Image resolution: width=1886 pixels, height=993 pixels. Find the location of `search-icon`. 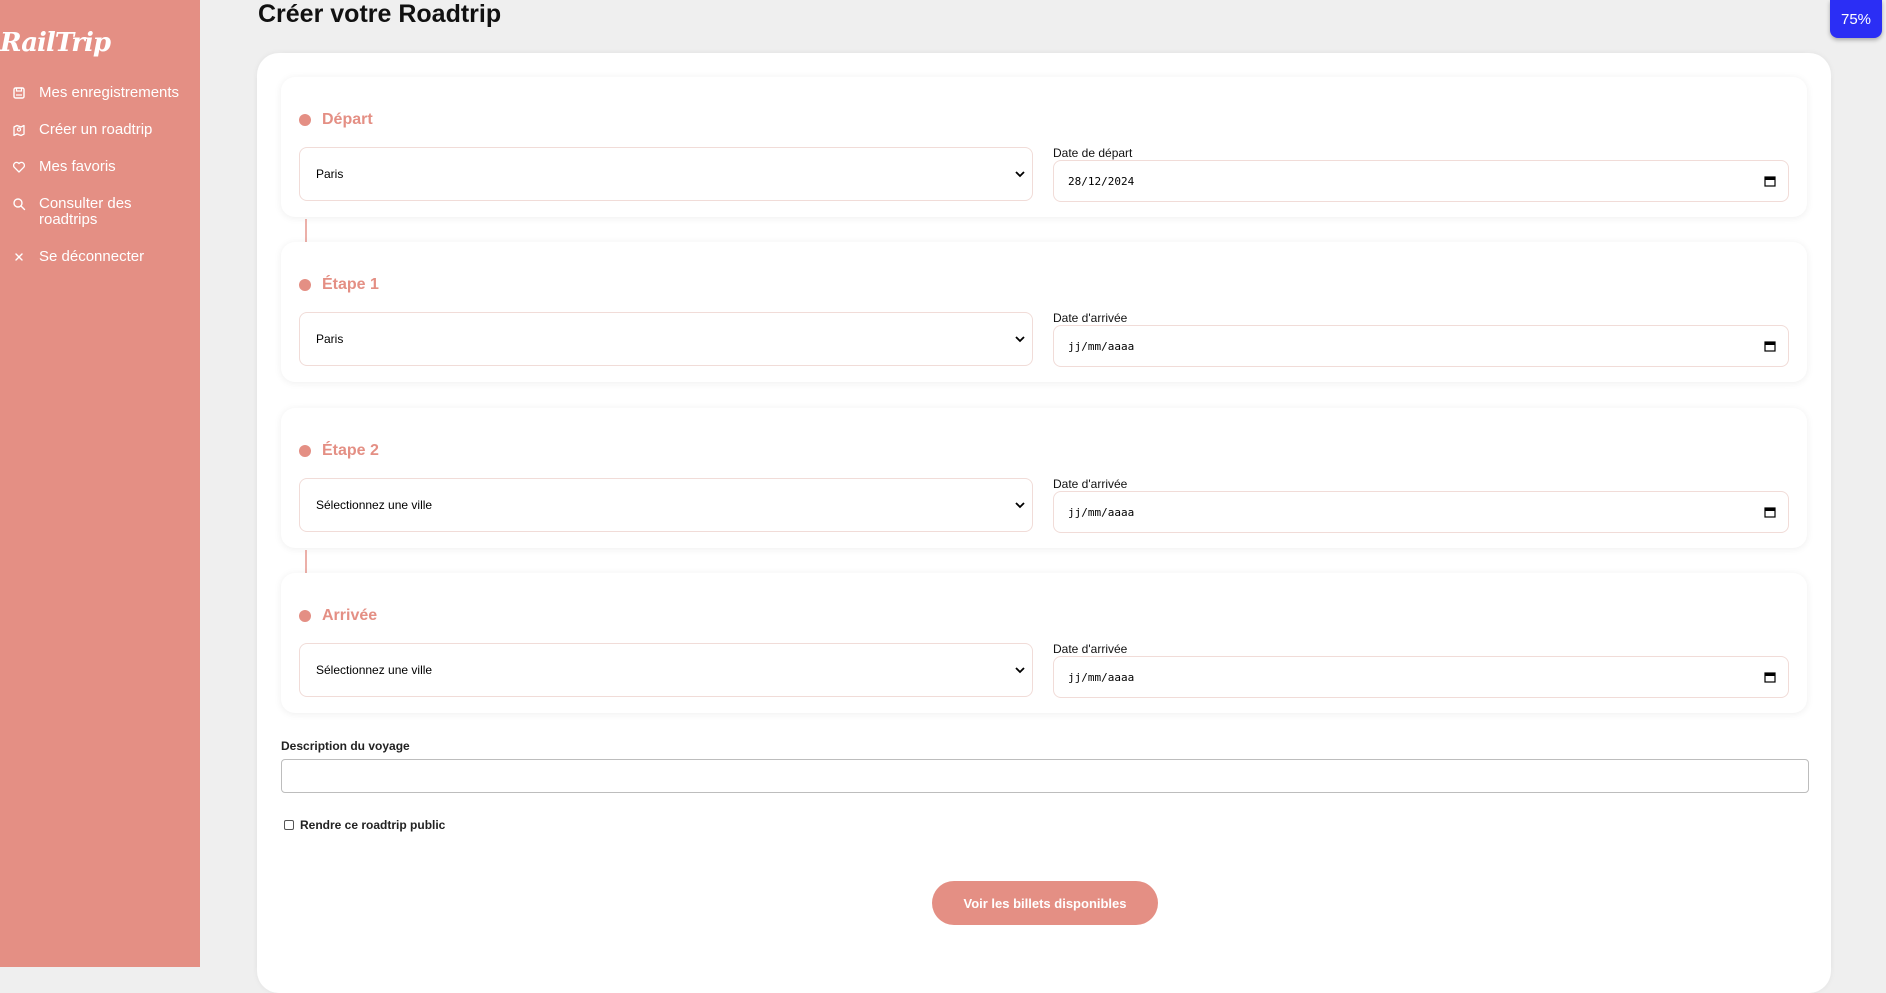

search-icon is located at coordinates (19, 204).